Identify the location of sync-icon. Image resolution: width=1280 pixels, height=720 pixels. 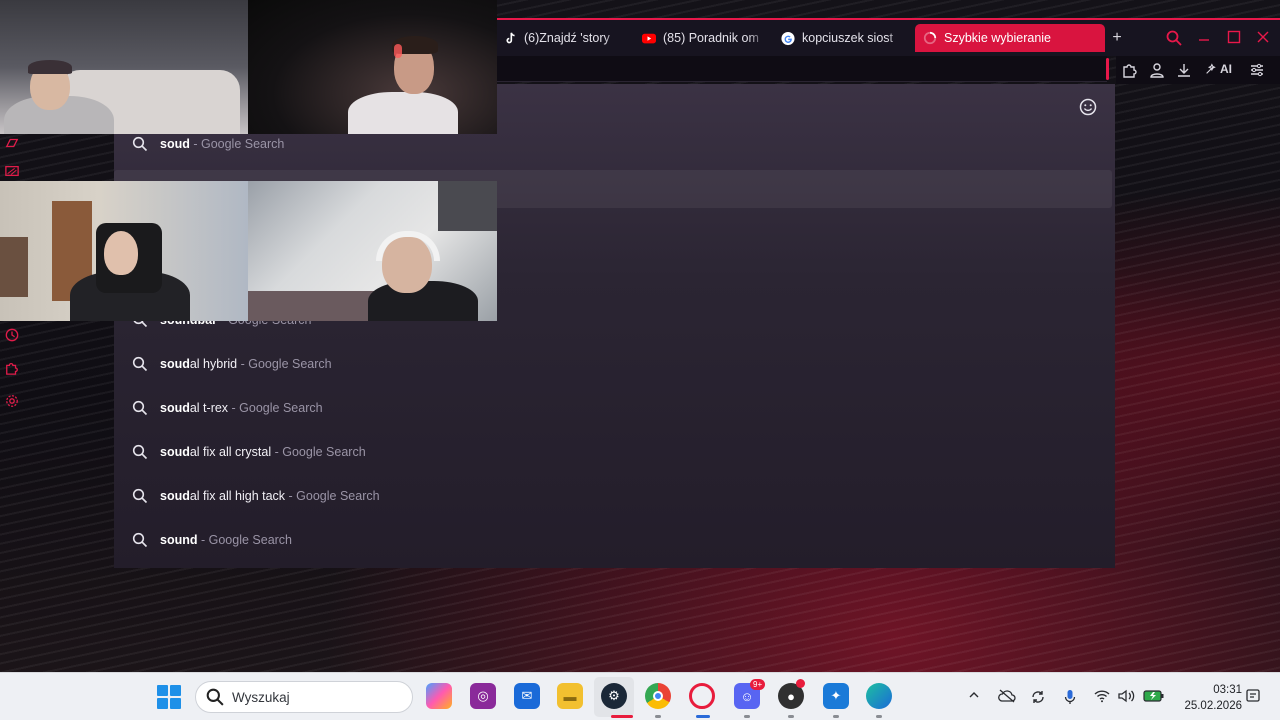
(1038, 698).